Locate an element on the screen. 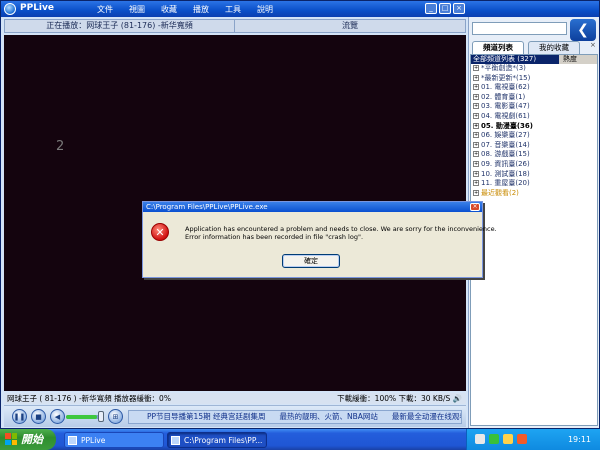 Image resolution: width=600 pixels, height=450 pixels. list-item: +11. 重屋臺(20) is located at coordinates (534, 184).